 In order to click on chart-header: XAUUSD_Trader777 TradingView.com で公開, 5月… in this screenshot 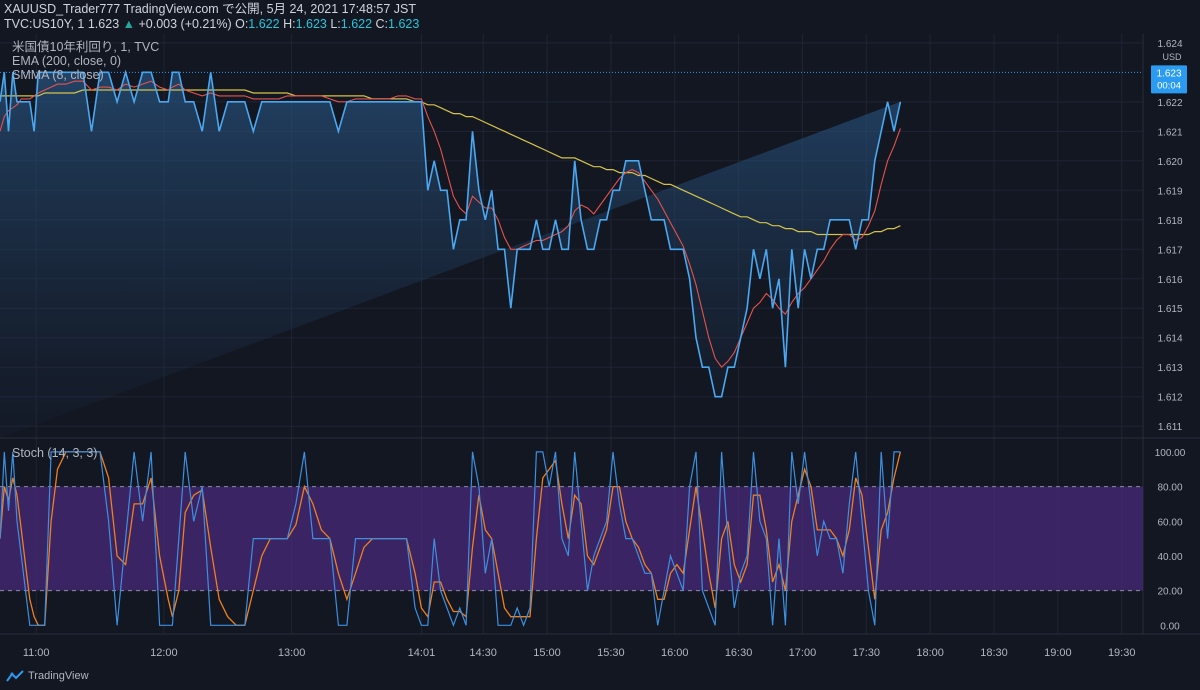, I will do `click(600, 17)`.